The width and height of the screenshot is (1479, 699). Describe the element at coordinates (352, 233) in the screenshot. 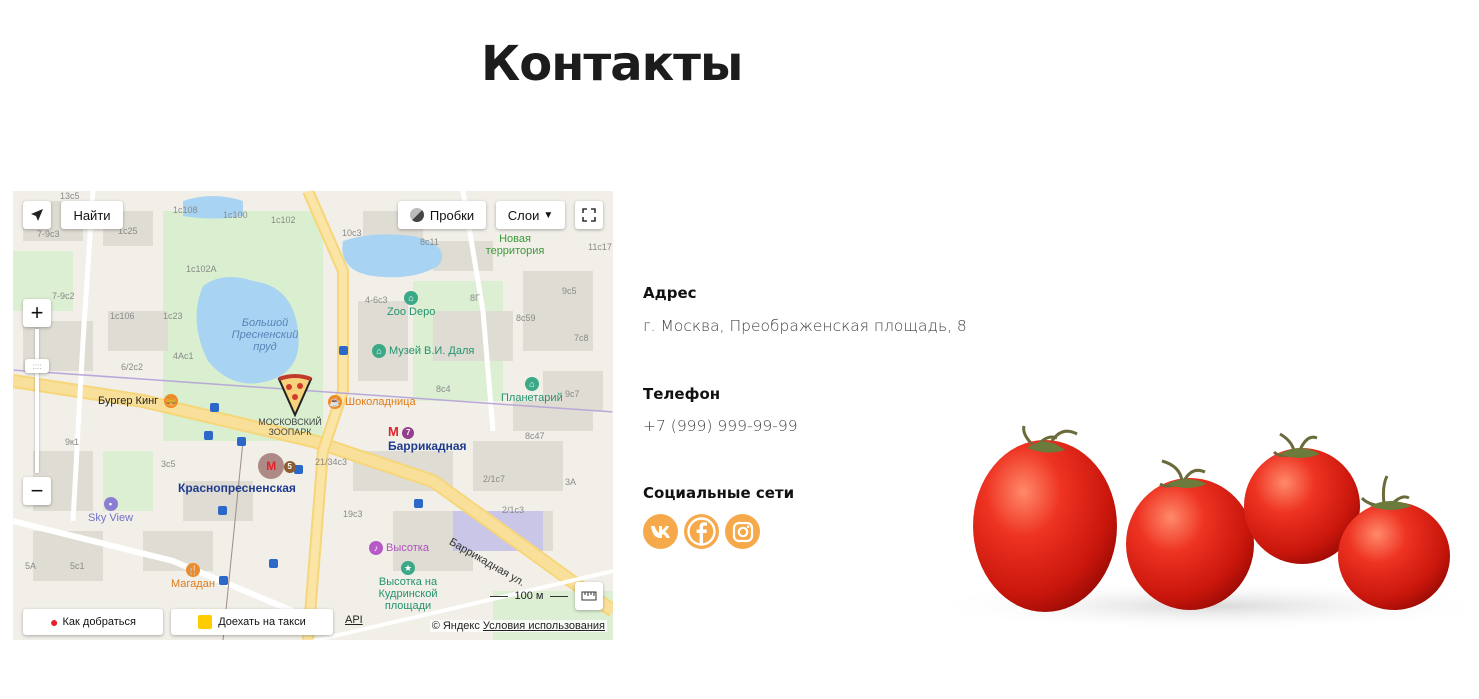

I see `house-number: 10с3` at that location.